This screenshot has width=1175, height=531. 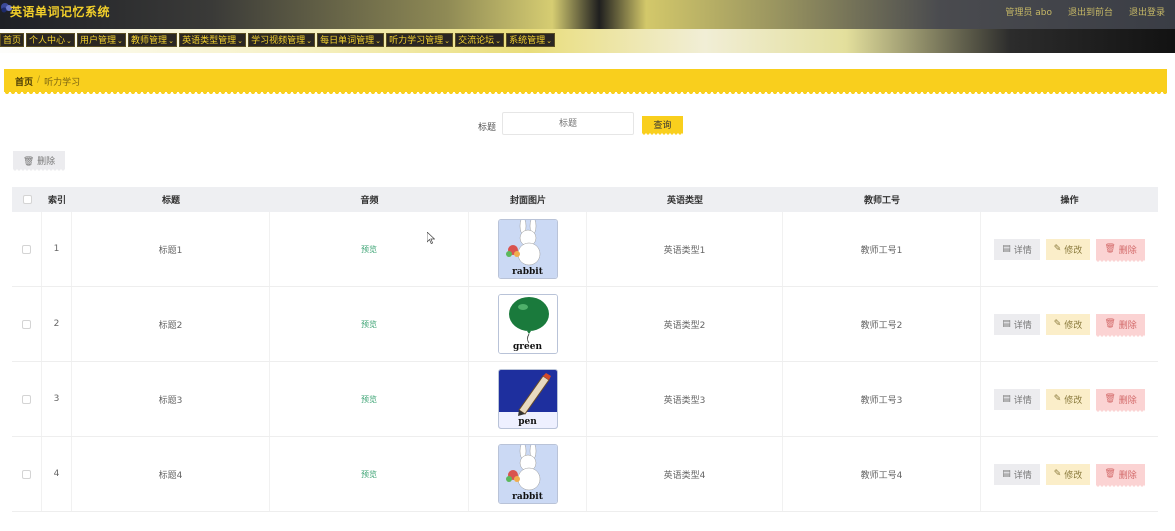 I want to click on column-header: 索引, so click(x=56, y=201).